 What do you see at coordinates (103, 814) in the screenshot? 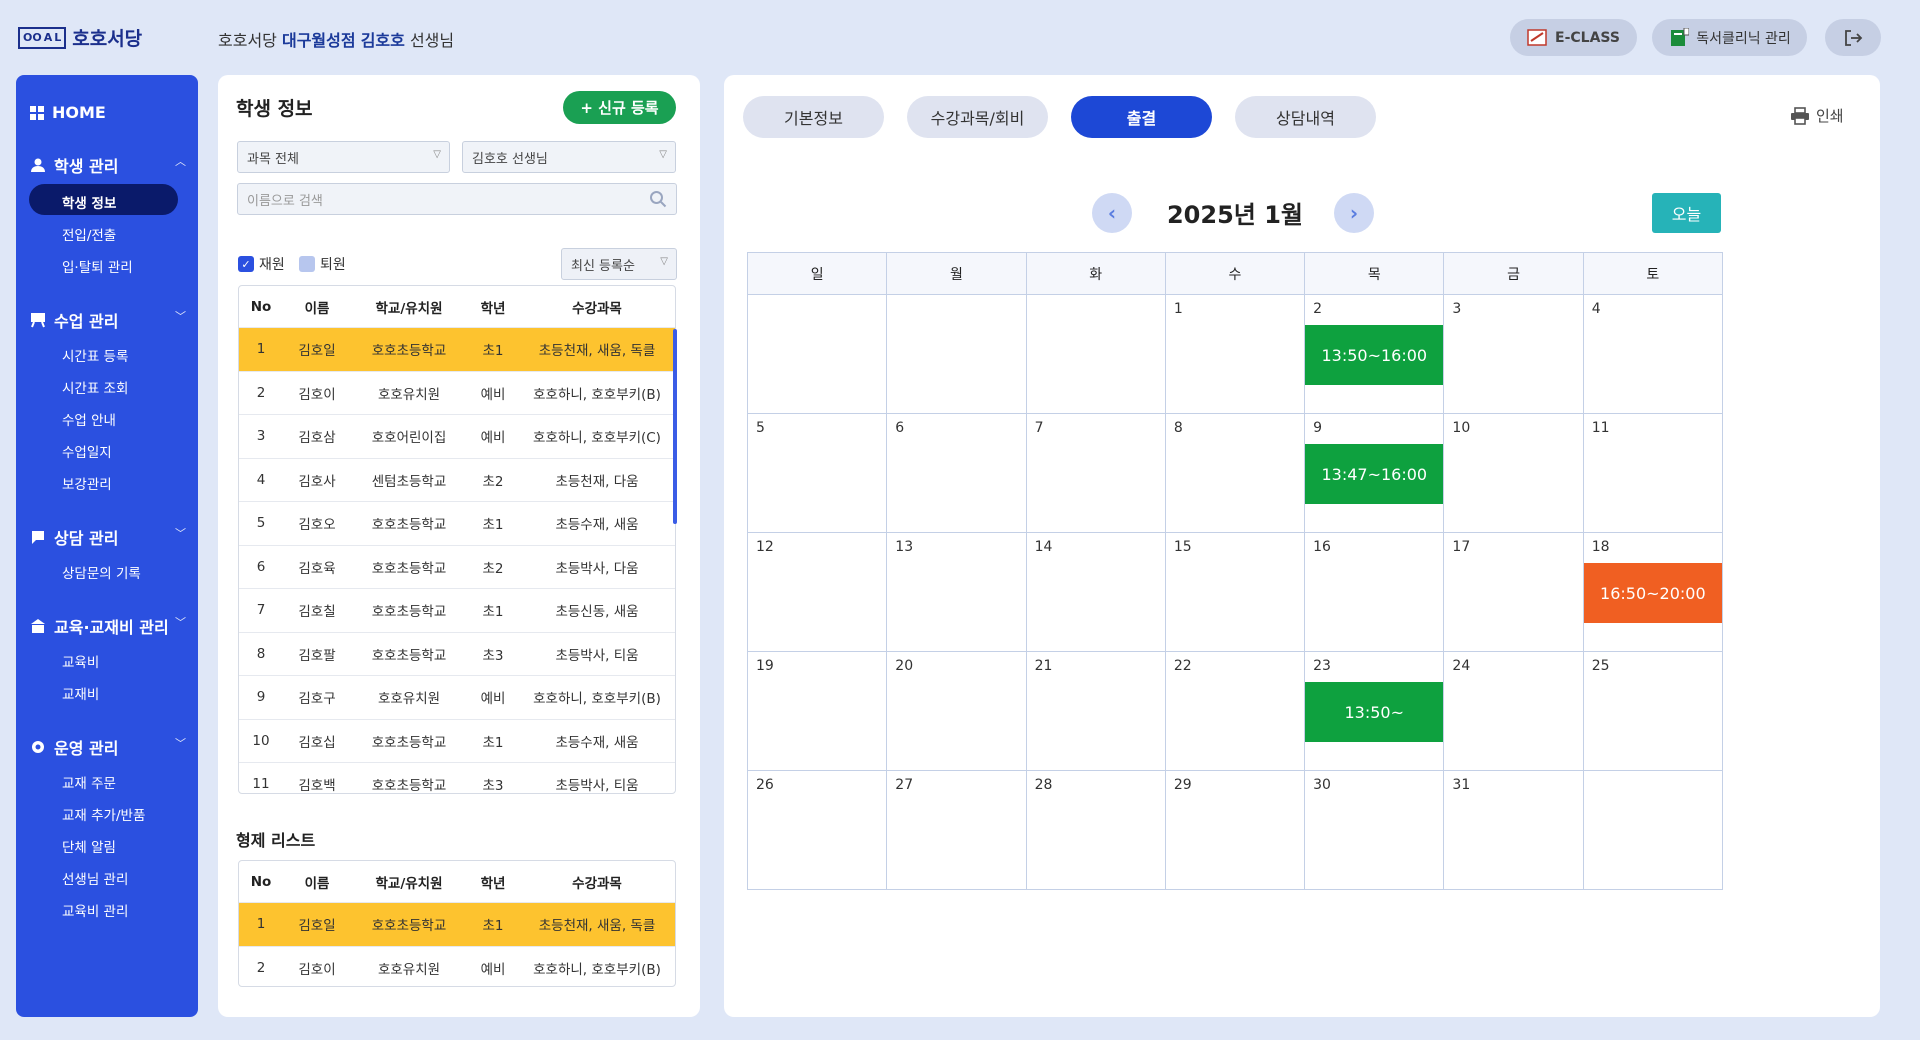
I see `sidebar-item-textbook-return: 교재 추가/반품` at bounding box center [103, 814].